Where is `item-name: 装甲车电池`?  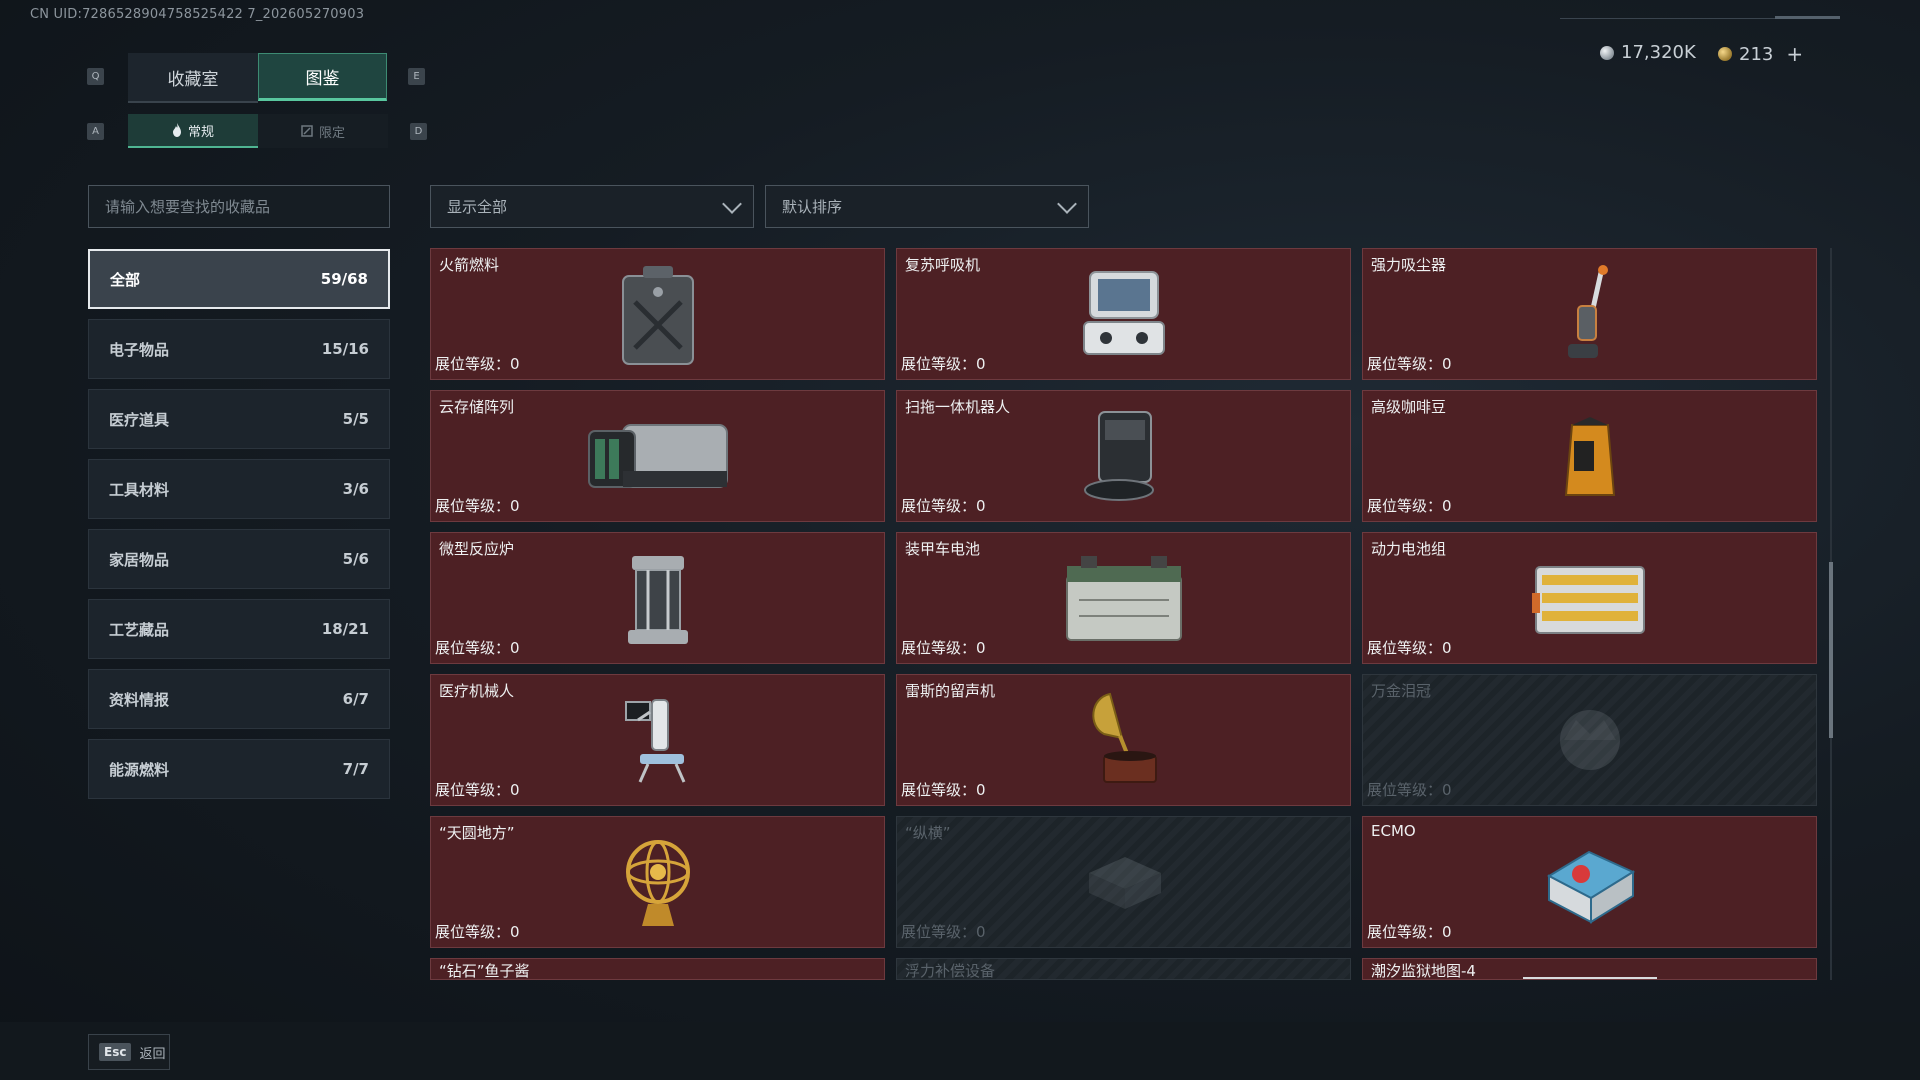
item-name: 装甲车电池 is located at coordinates (943, 549).